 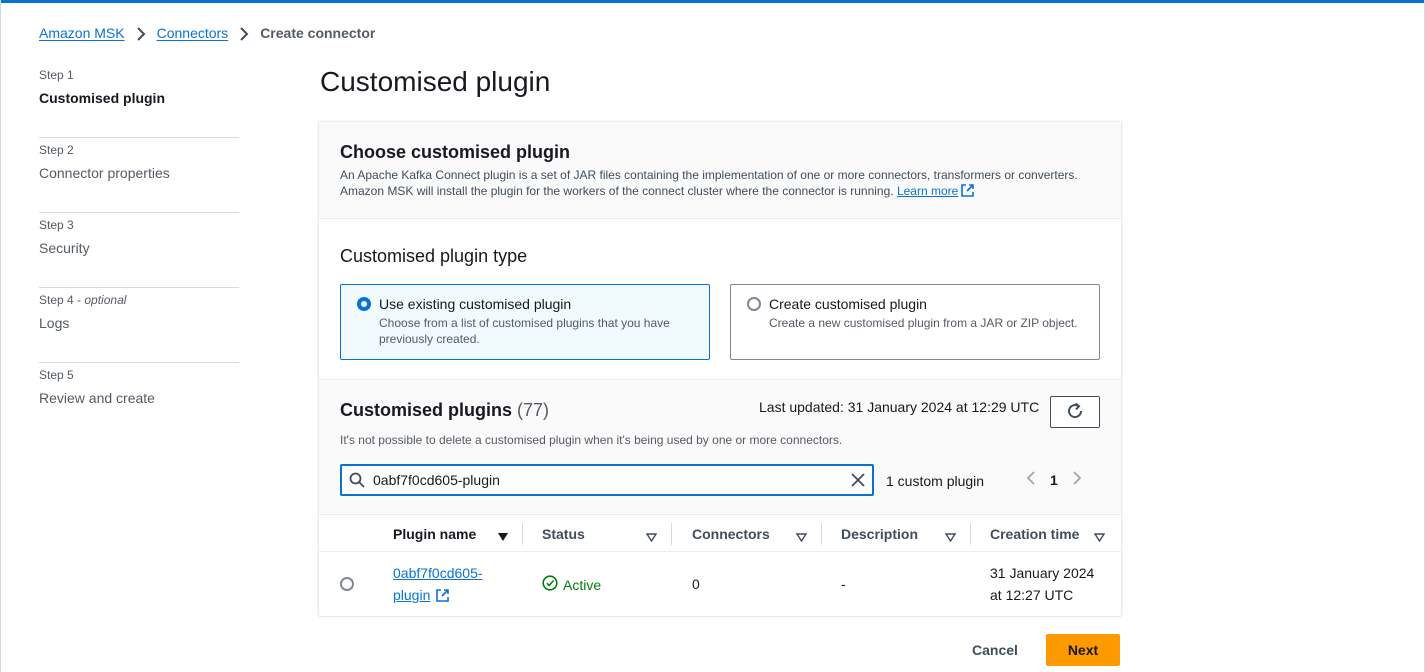 I want to click on breadcrumb-amazon-msk: Amazon MSK, so click(x=82, y=33).